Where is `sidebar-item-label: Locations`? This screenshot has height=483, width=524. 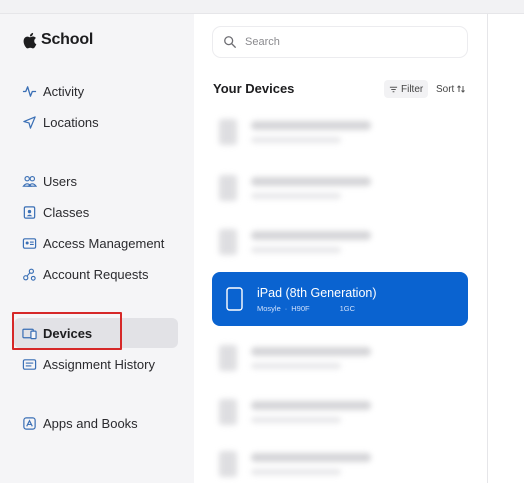
sidebar-item-label: Locations is located at coordinates (71, 122).